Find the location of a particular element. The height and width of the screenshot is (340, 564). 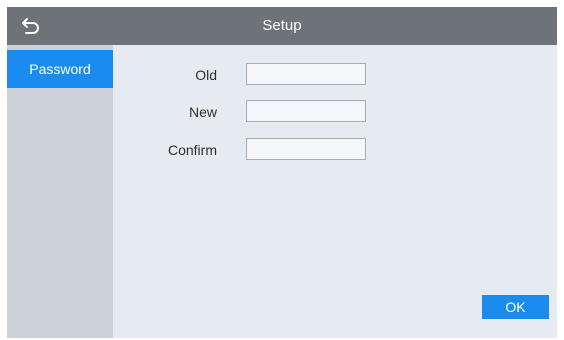

ok-button: OK is located at coordinates (515, 307).